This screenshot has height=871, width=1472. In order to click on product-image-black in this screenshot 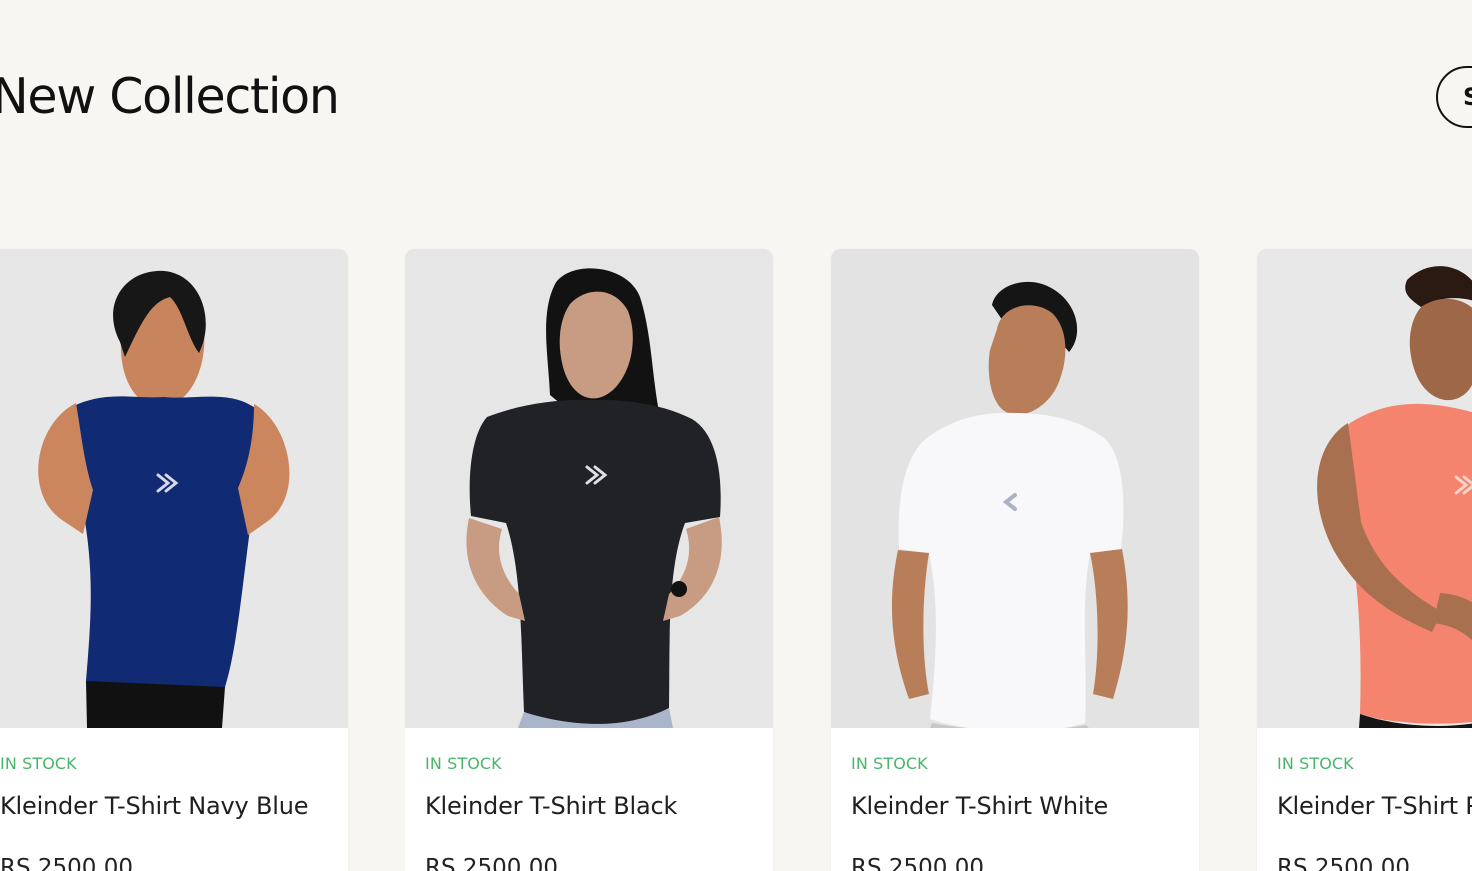, I will do `click(589, 488)`.